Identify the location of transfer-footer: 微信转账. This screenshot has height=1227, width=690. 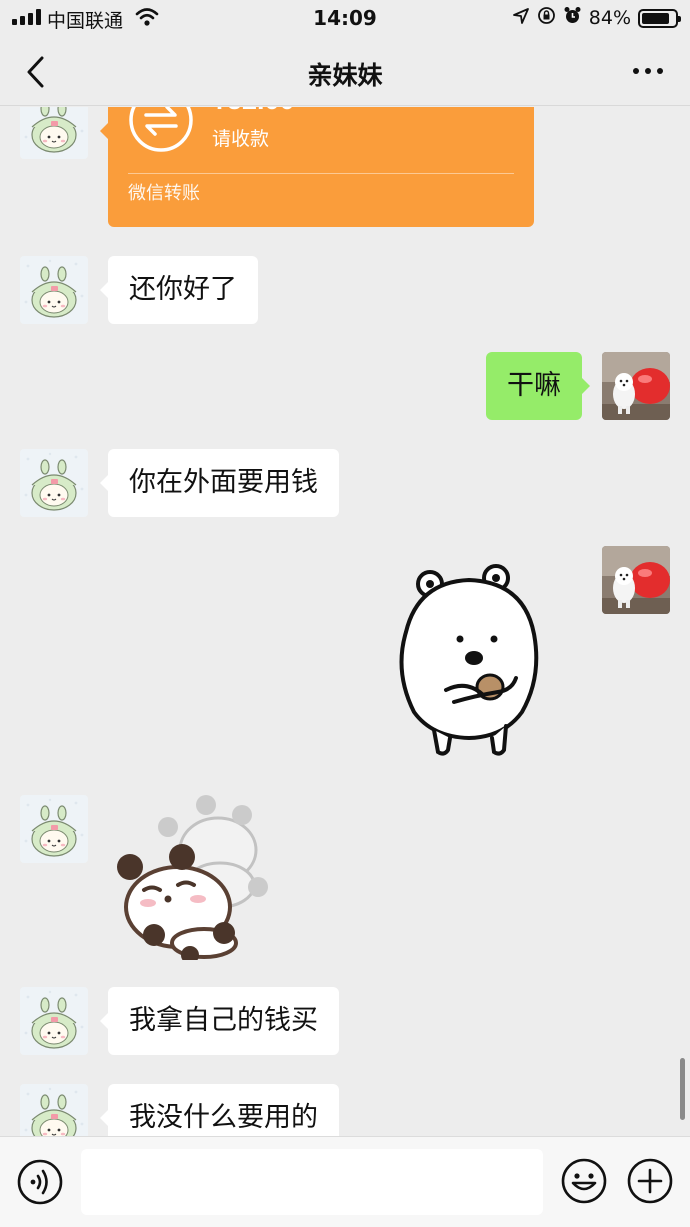
(164, 193).